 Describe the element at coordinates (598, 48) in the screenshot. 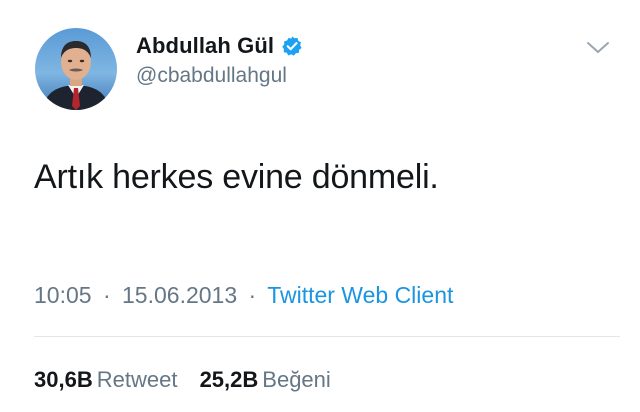

I see `chevron-down-icon` at that location.